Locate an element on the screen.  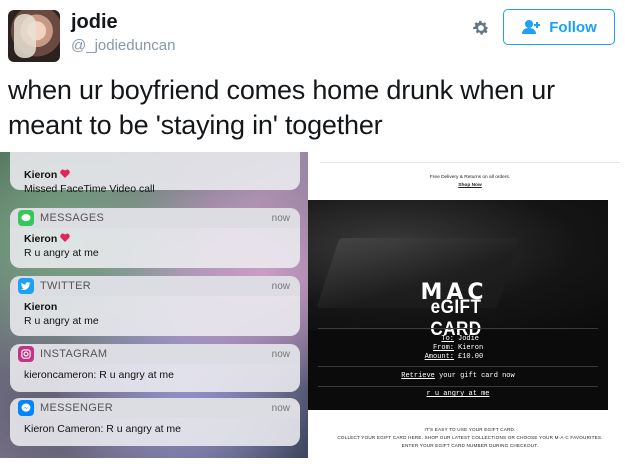
notification-body: Kieron Missed FaceTime Video call is located at coordinates (155, 183).